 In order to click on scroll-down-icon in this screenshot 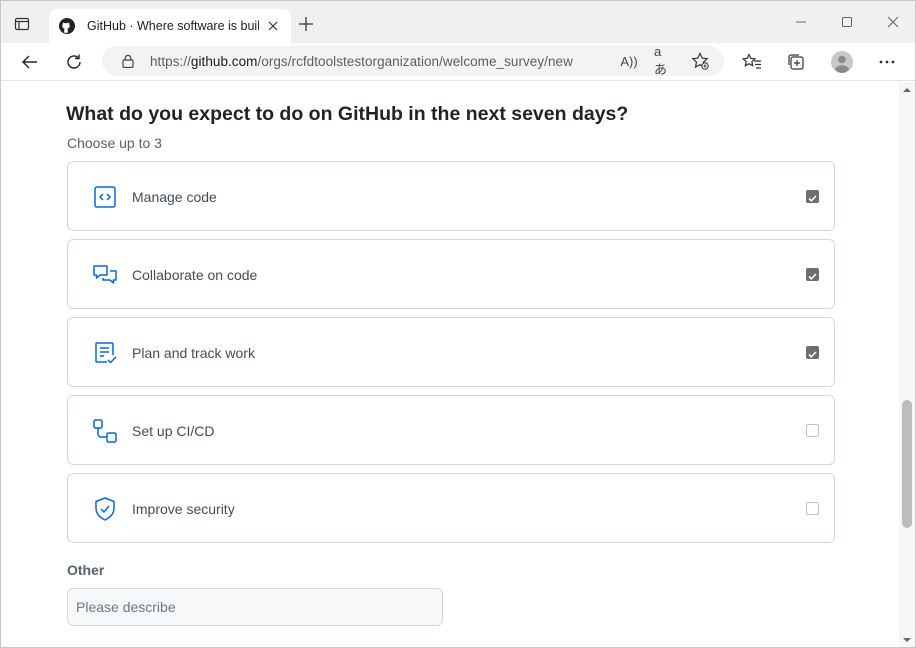, I will do `click(907, 640)`.